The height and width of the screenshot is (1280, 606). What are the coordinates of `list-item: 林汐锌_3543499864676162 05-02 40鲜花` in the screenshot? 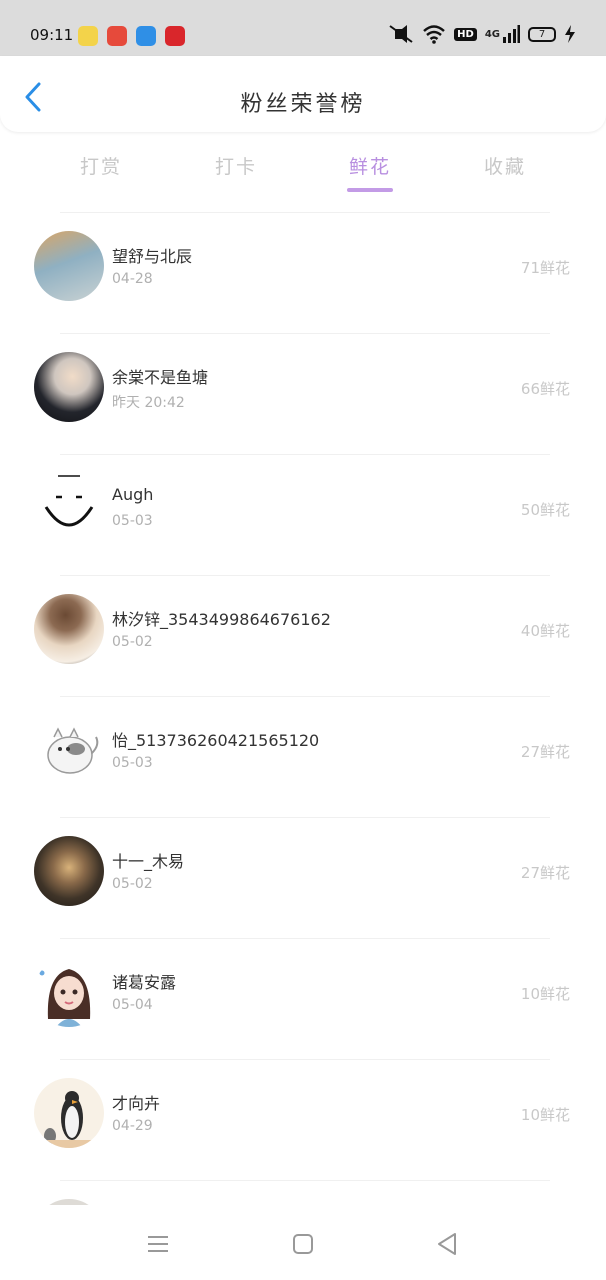 It's located at (303, 636).